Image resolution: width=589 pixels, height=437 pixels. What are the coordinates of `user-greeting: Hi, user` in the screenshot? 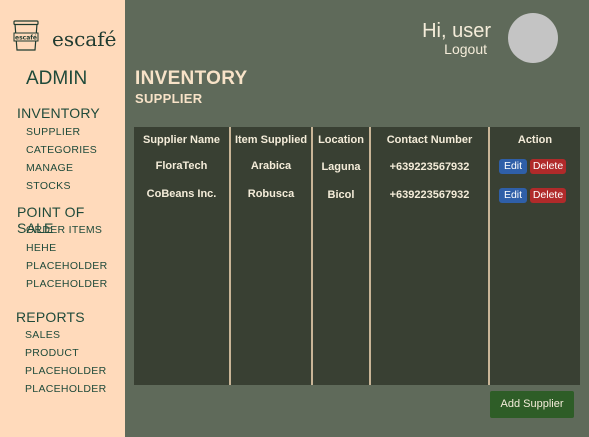 It's located at (456, 31).